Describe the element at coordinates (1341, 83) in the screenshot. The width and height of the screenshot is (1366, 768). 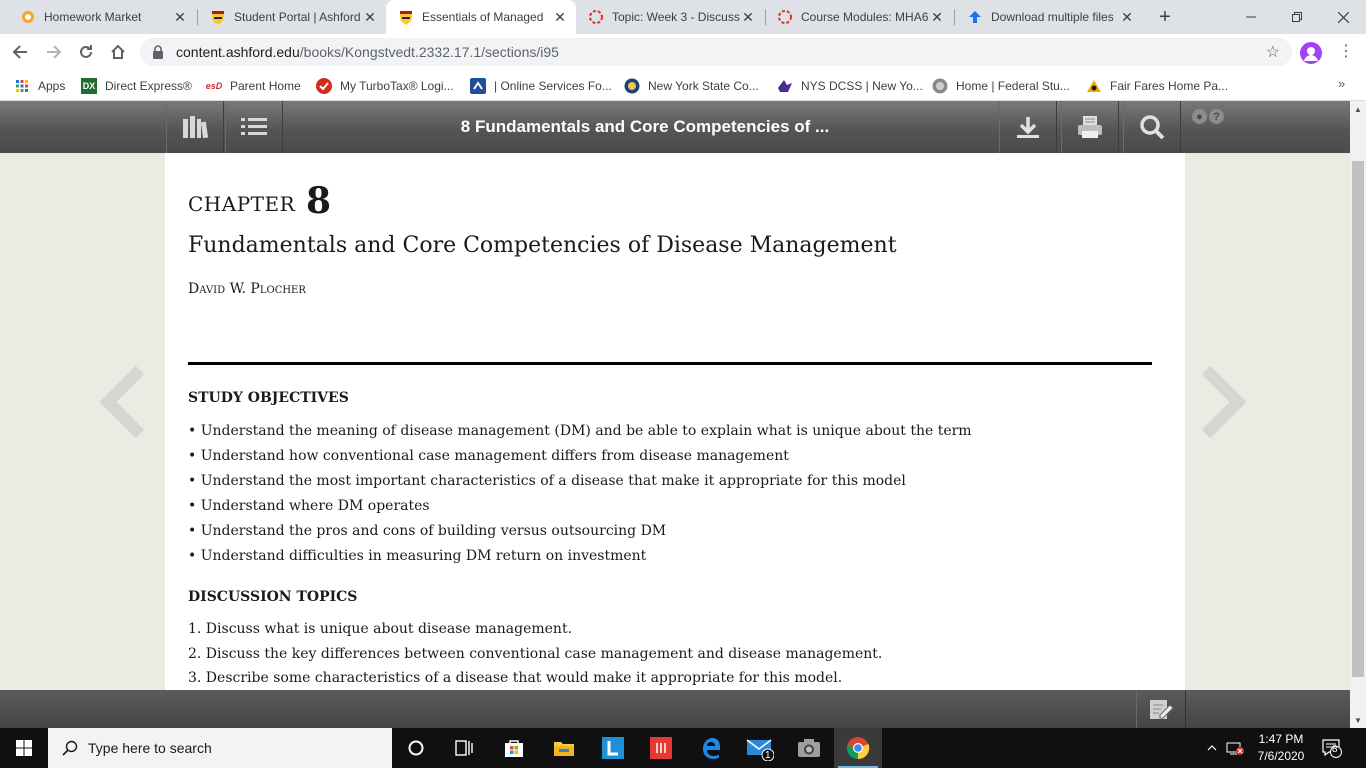
I see `bookmarks-overflow-icon: »` at that location.